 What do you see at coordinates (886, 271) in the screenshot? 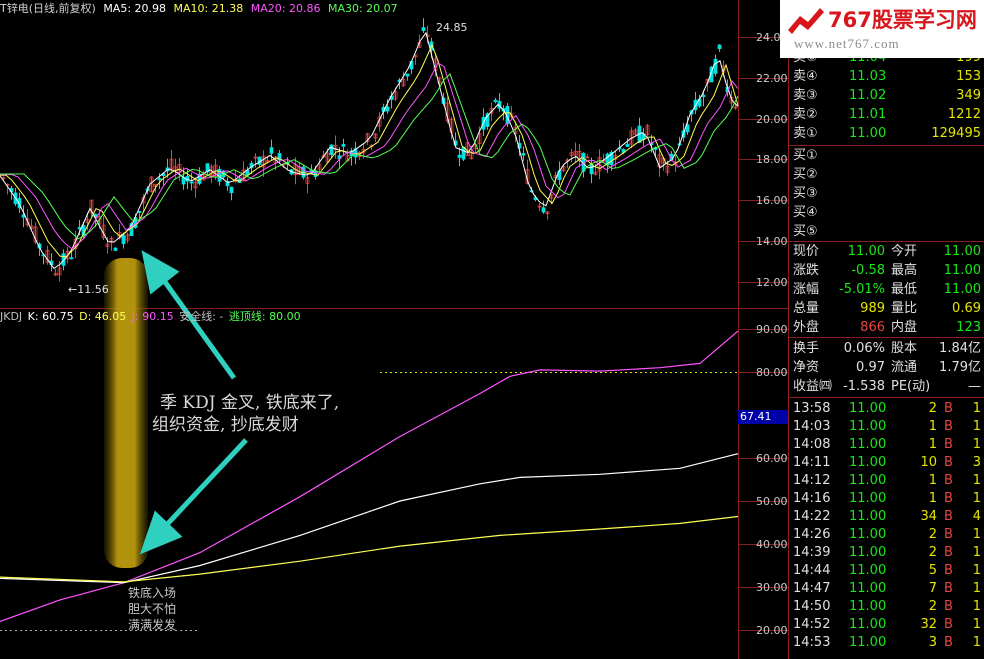
I see `quote-row: 涨跌 -0.58 最高 11.00` at bounding box center [886, 271].